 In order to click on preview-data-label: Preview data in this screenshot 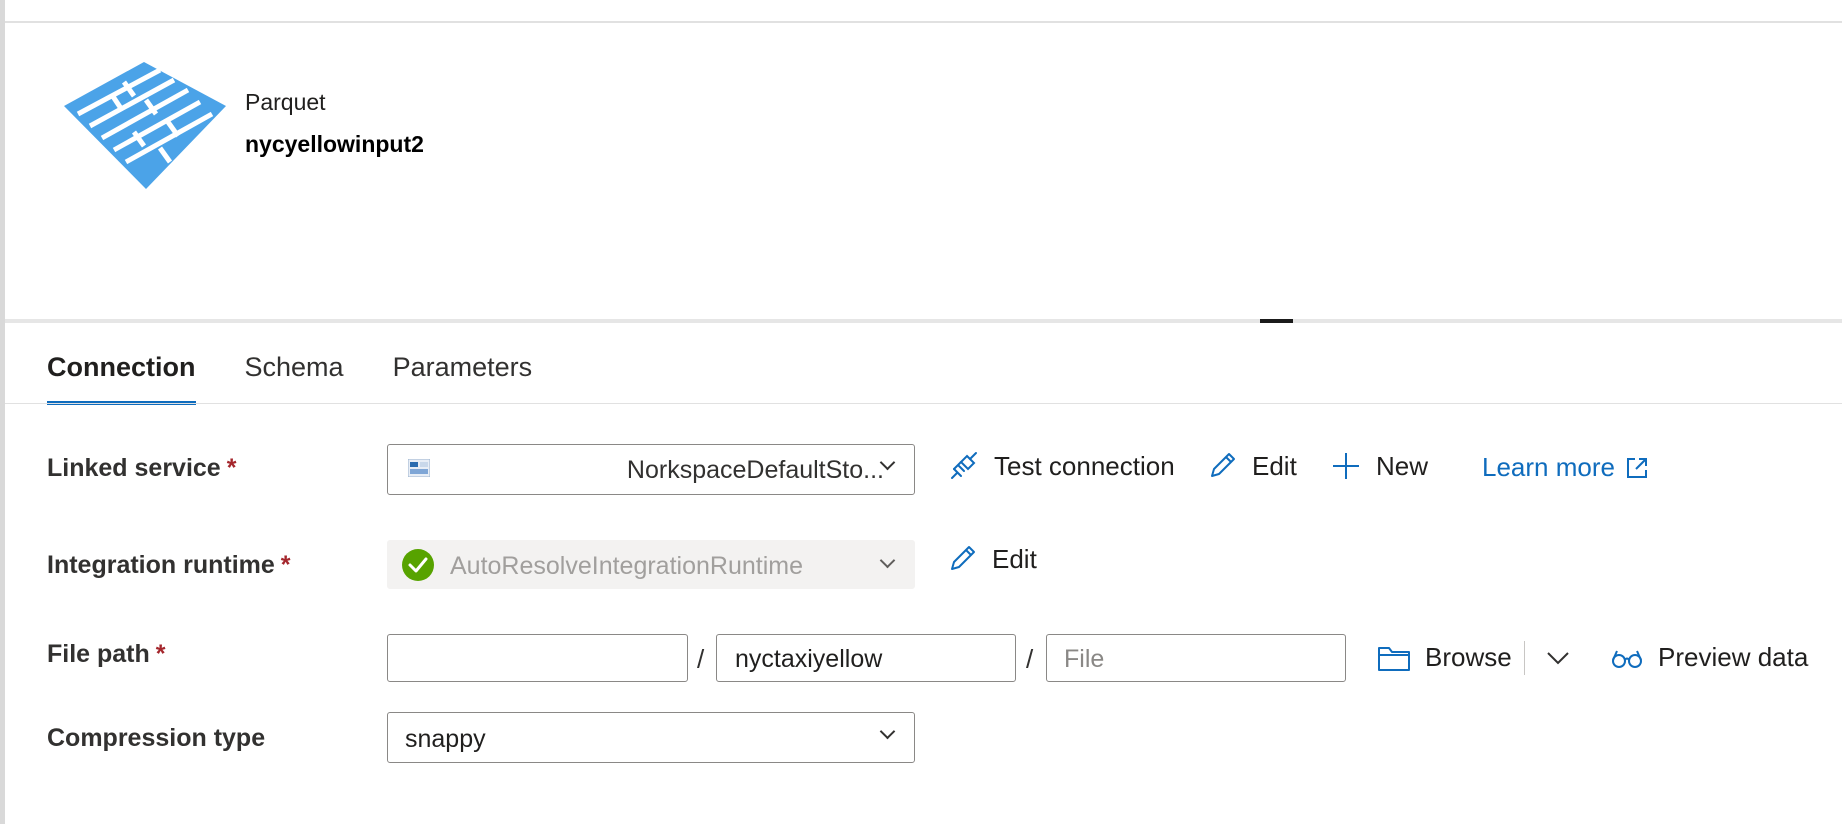, I will do `click(1733, 657)`.